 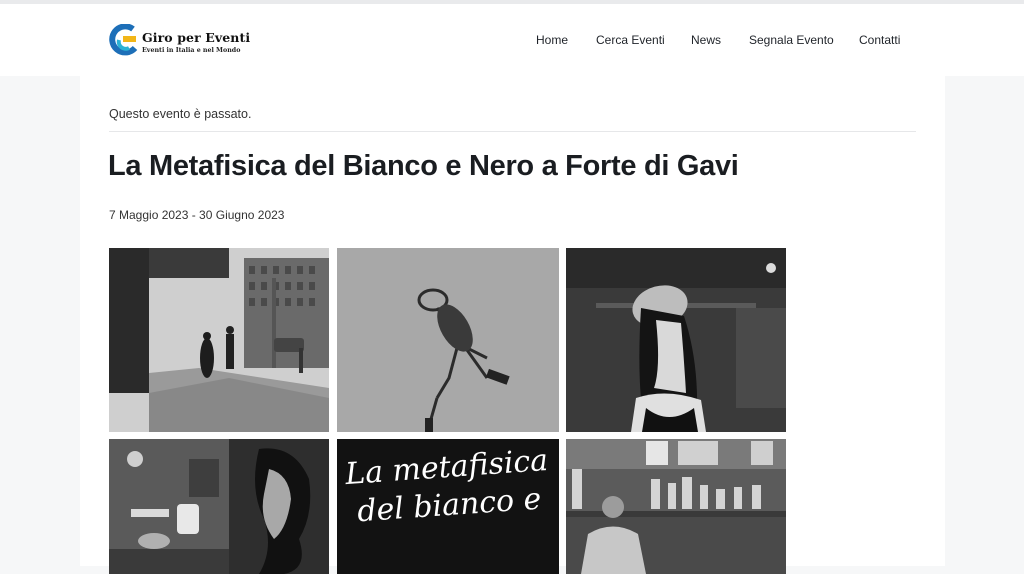 What do you see at coordinates (180, 114) in the screenshot?
I see `event-passed-notice: Questo evento è passato.` at bounding box center [180, 114].